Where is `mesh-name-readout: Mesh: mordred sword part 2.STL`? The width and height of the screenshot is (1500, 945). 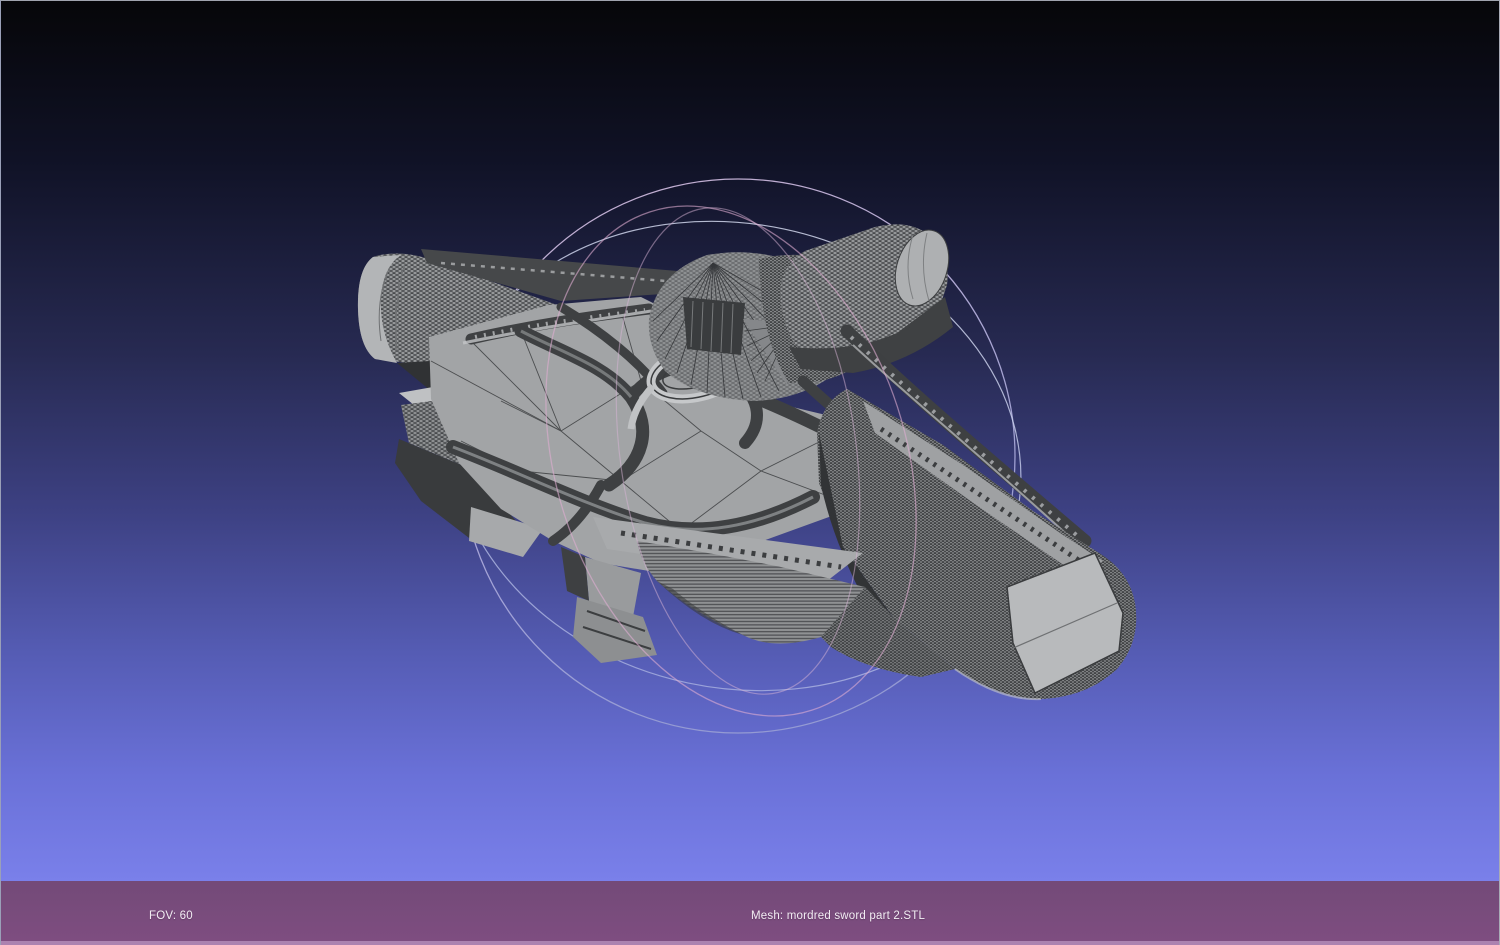
mesh-name-readout: Mesh: mordred sword part 2.STL is located at coordinates (838, 916).